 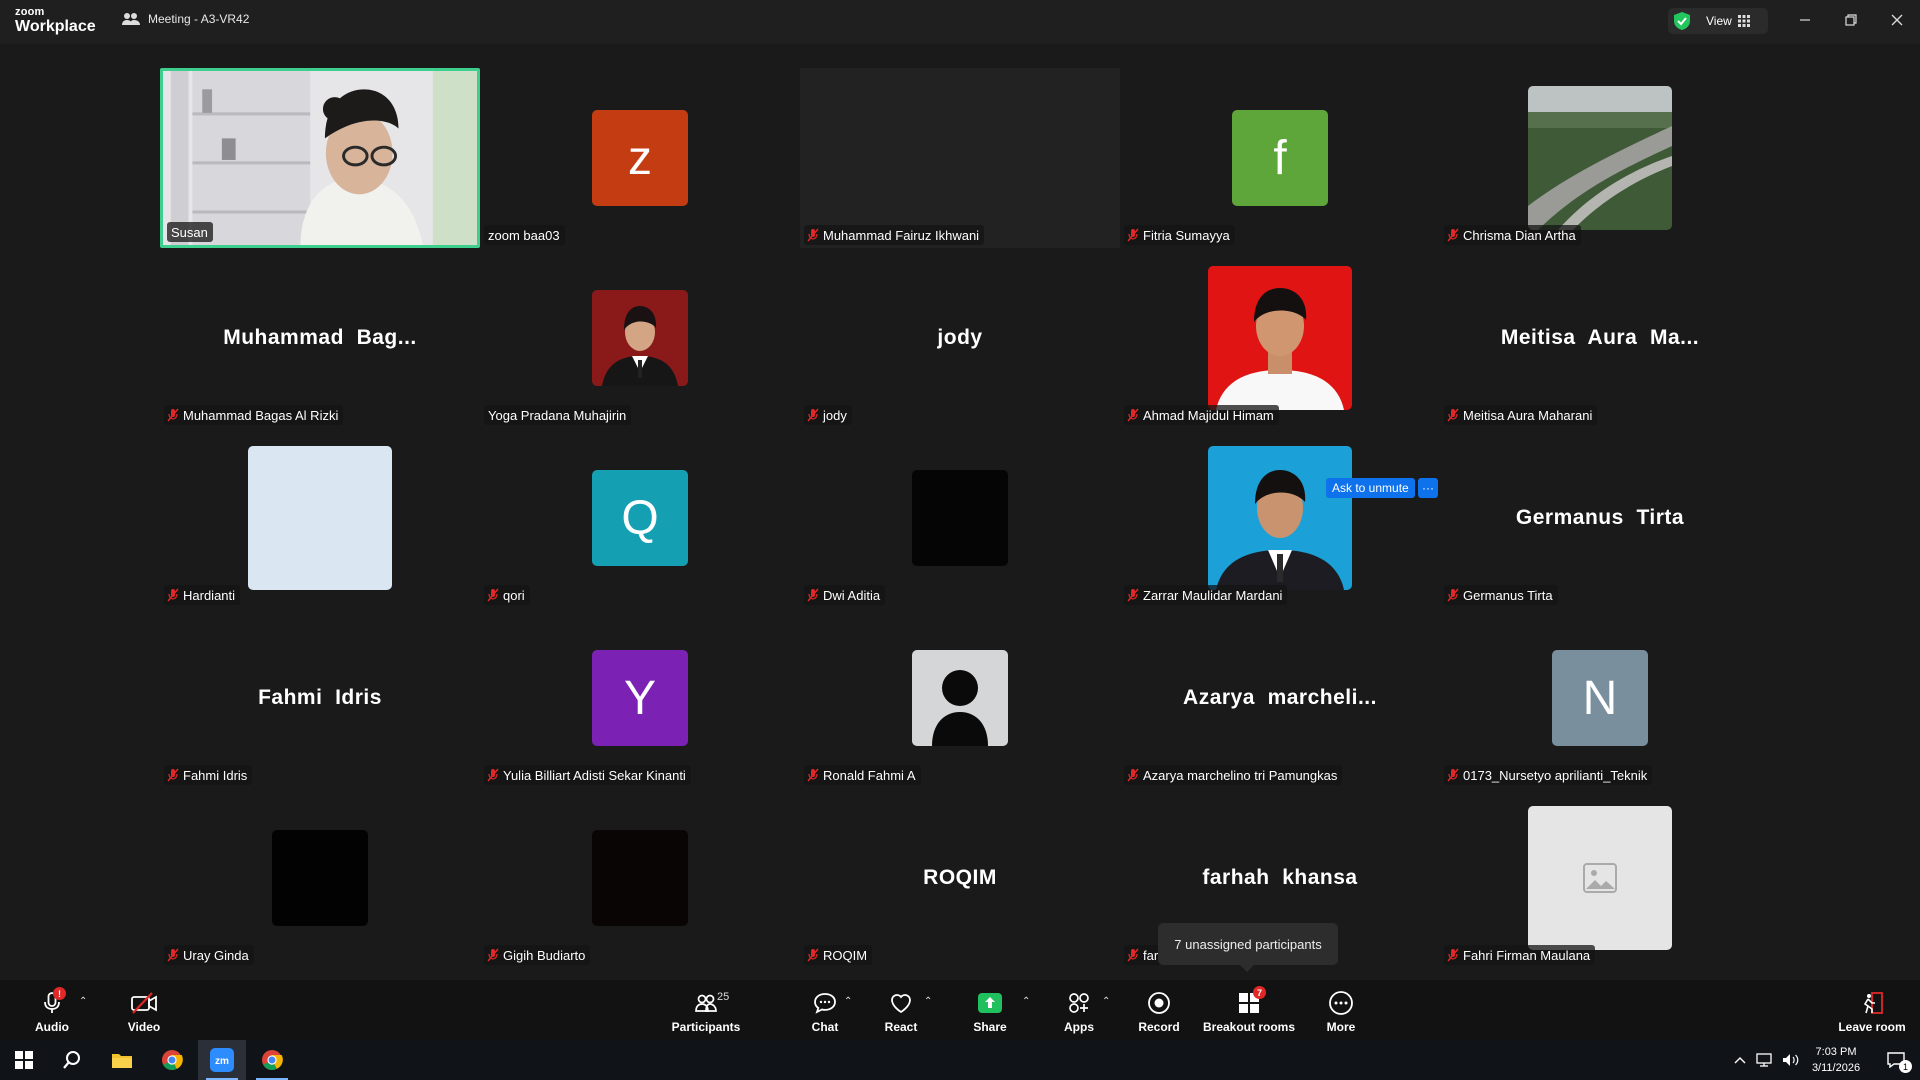 I want to click on view-button: View, so click(x=1718, y=21).